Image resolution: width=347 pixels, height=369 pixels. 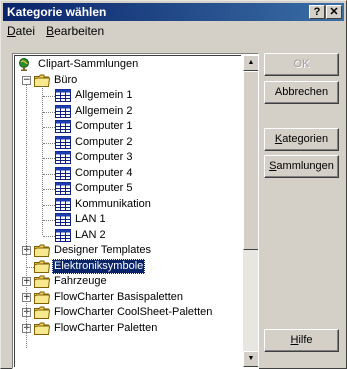 What do you see at coordinates (133, 312) in the screenshot?
I see `tree-node-label: FlowCharter CoolSheet-Paletten` at bounding box center [133, 312].